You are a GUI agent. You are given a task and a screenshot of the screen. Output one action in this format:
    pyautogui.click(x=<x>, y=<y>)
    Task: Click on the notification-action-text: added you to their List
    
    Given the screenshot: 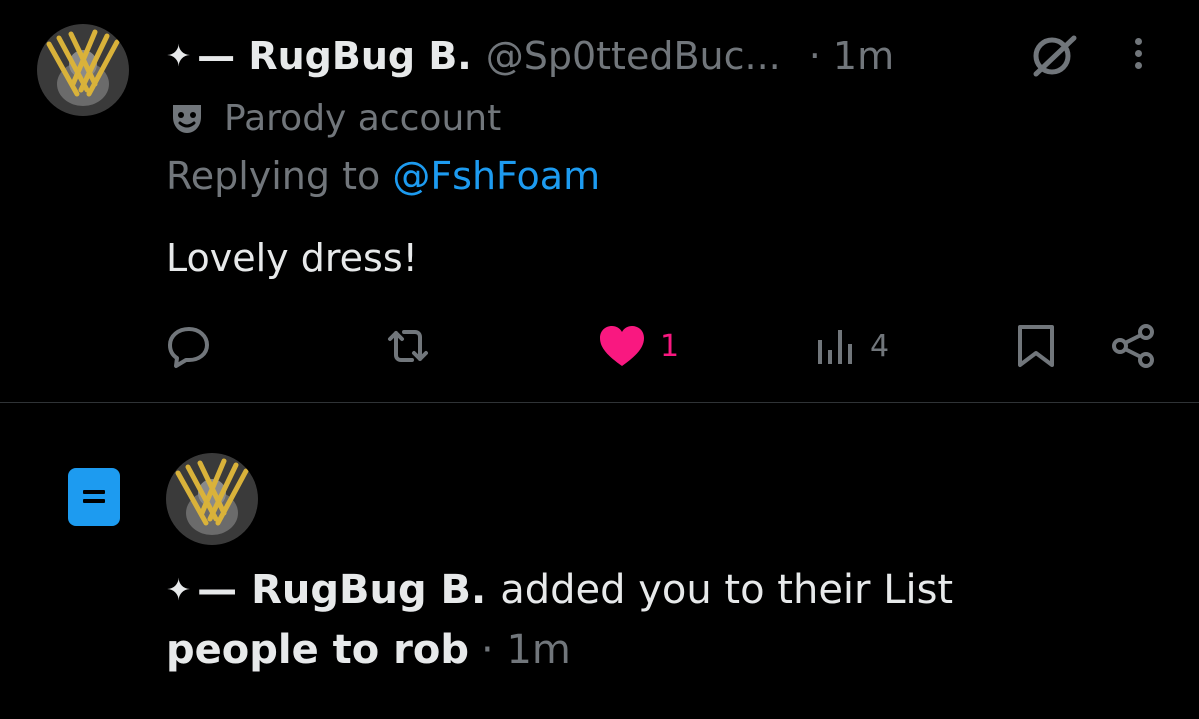 What is the action you would take?
    pyautogui.click(x=727, y=590)
    